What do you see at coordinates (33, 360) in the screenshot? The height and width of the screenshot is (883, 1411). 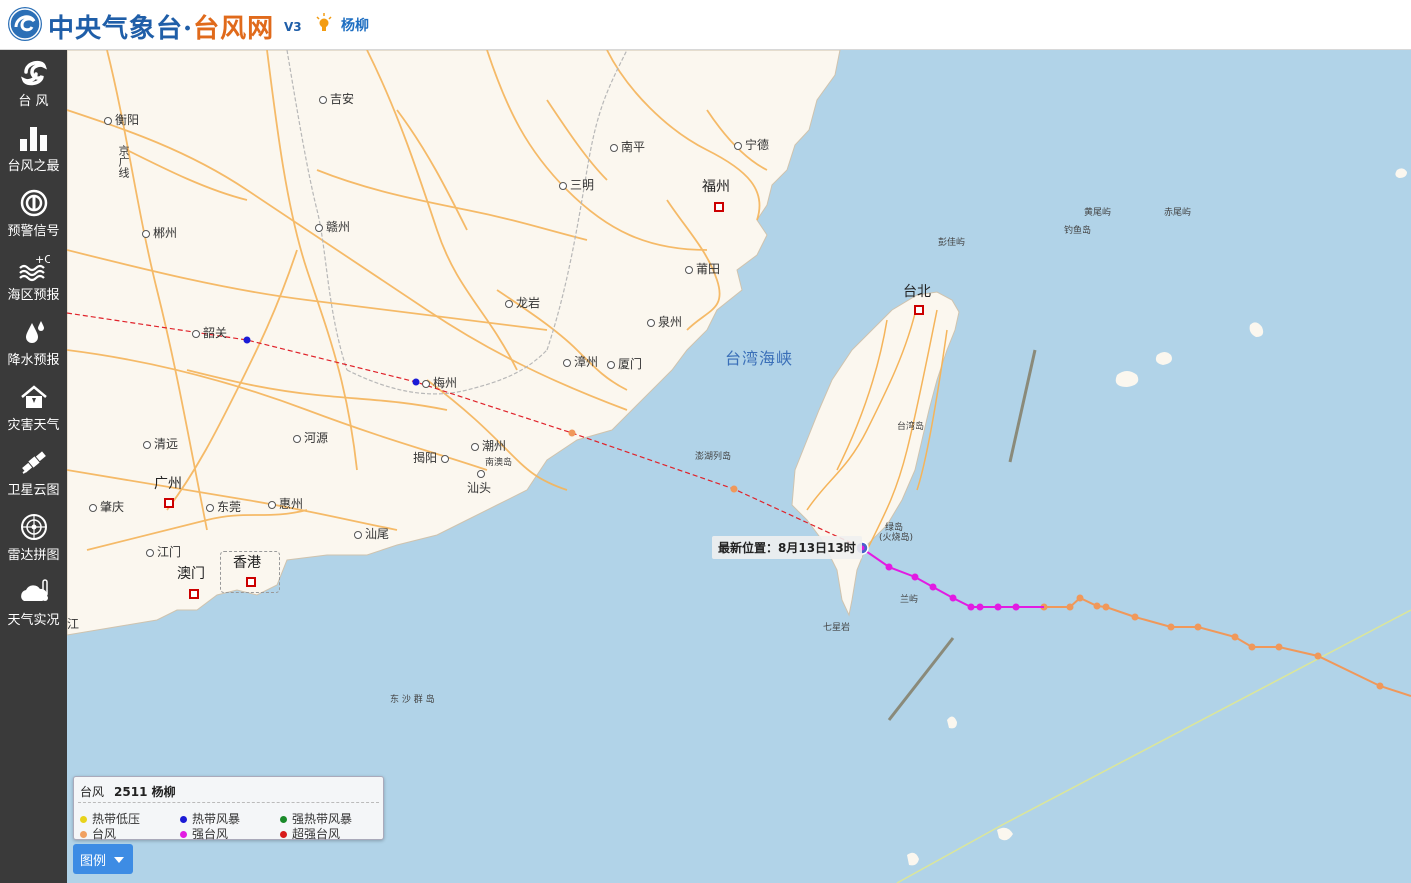 I see `sidebar-item-label: 降水预报` at bounding box center [33, 360].